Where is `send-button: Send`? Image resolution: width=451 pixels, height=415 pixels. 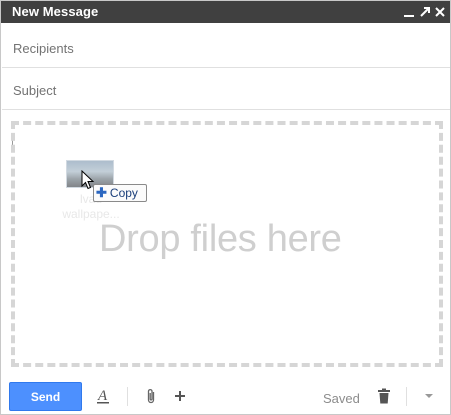 send-button: Send is located at coordinates (45, 396).